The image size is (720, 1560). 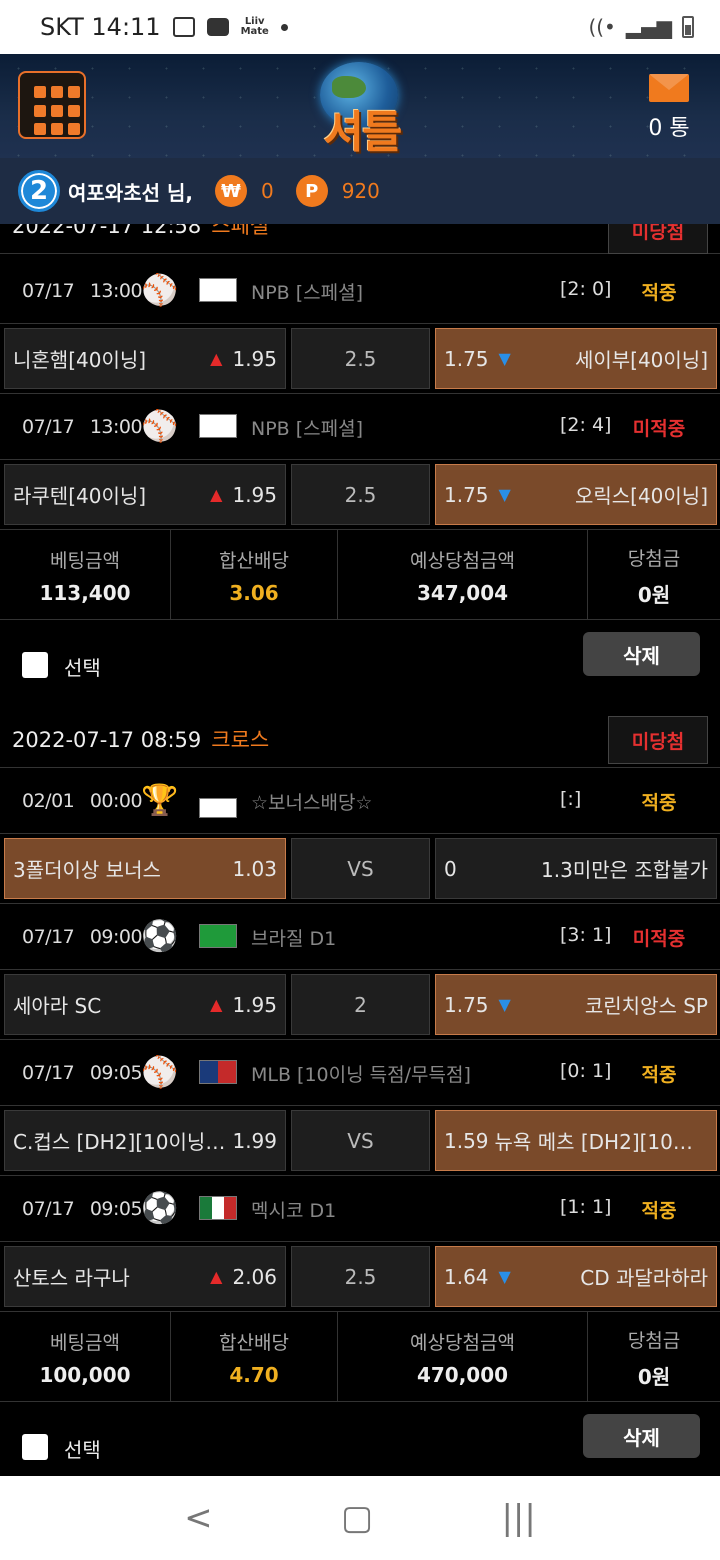 What do you see at coordinates (586, 425) in the screenshot?
I see `match-score: [2: 4]` at bounding box center [586, 425].